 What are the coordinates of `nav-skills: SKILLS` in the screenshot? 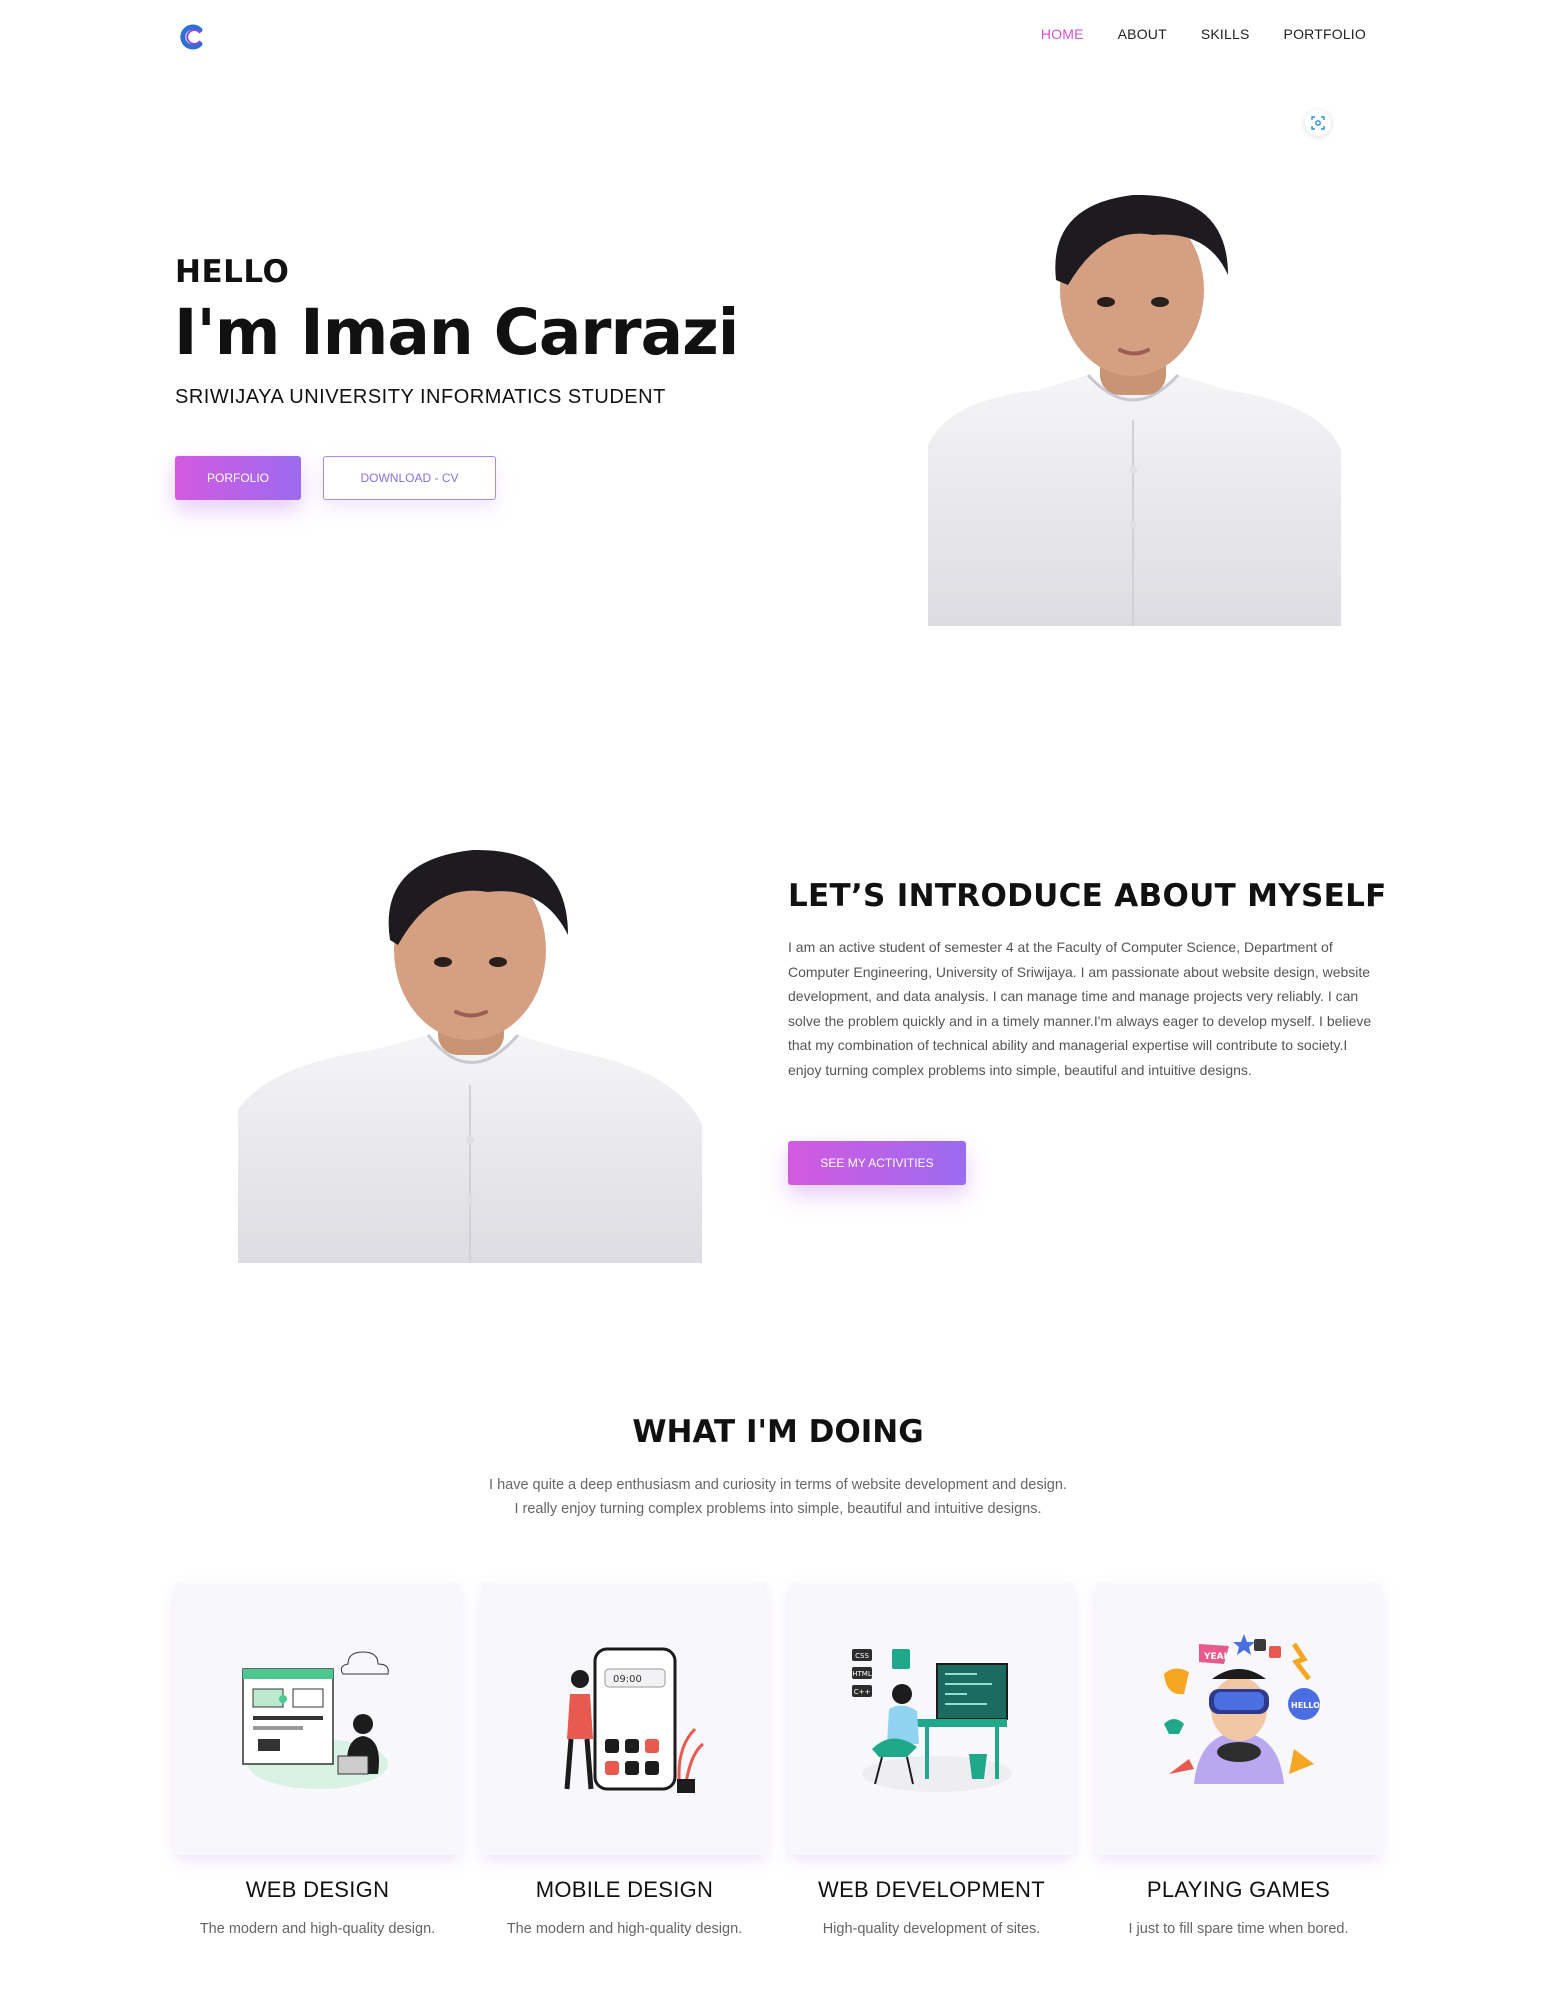 It's located at (1225, 34).